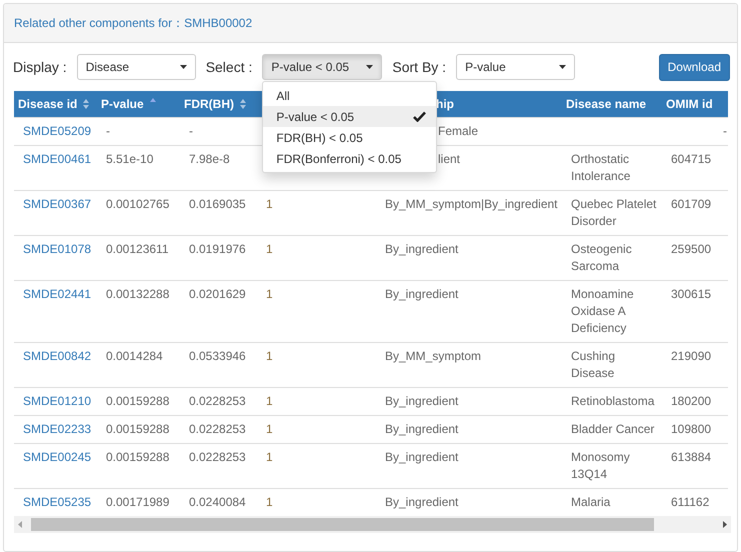 The image size is (741, 552). What do you see at coordinates (690, 501) in the screenshot?
I see `table-cell: 611162` at bounding box center [690, 501].